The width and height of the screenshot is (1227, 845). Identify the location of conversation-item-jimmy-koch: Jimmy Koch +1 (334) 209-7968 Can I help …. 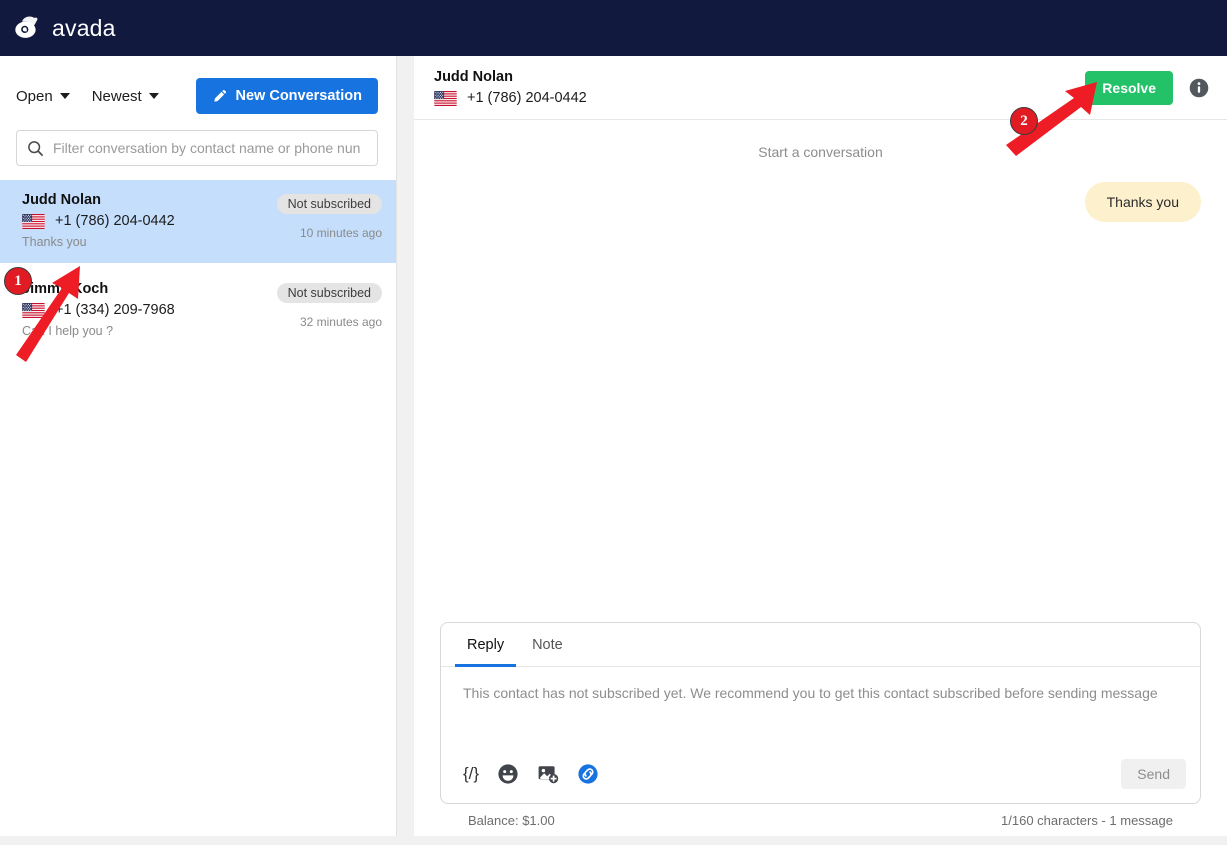
(198, 307).